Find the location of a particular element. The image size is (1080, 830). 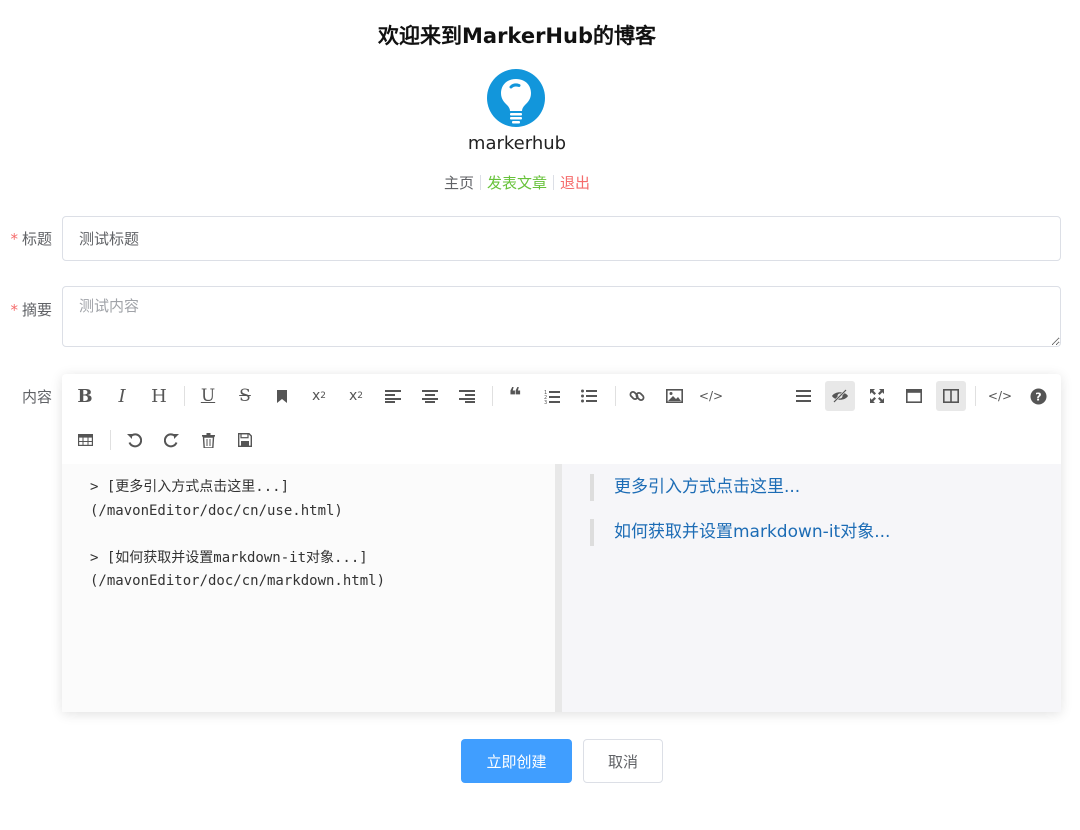

unordered-list-icon is located at coordinates (589, 396).